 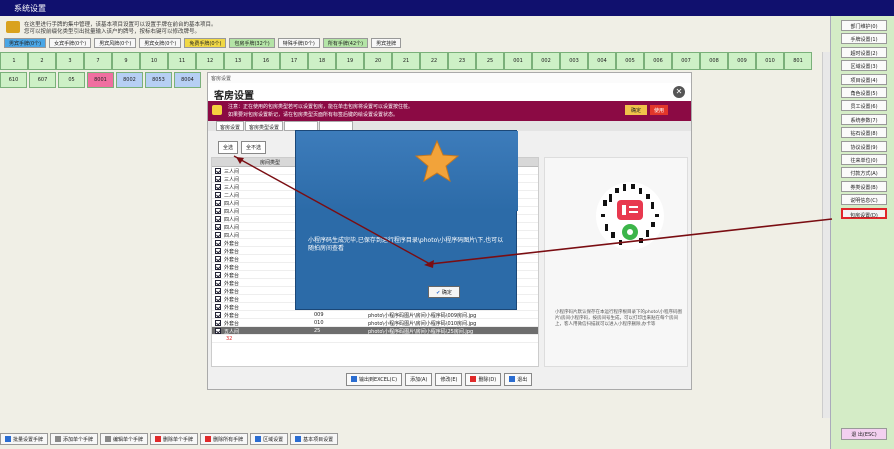 I want to click on card-cell: 22, so click(x=434, y=61).